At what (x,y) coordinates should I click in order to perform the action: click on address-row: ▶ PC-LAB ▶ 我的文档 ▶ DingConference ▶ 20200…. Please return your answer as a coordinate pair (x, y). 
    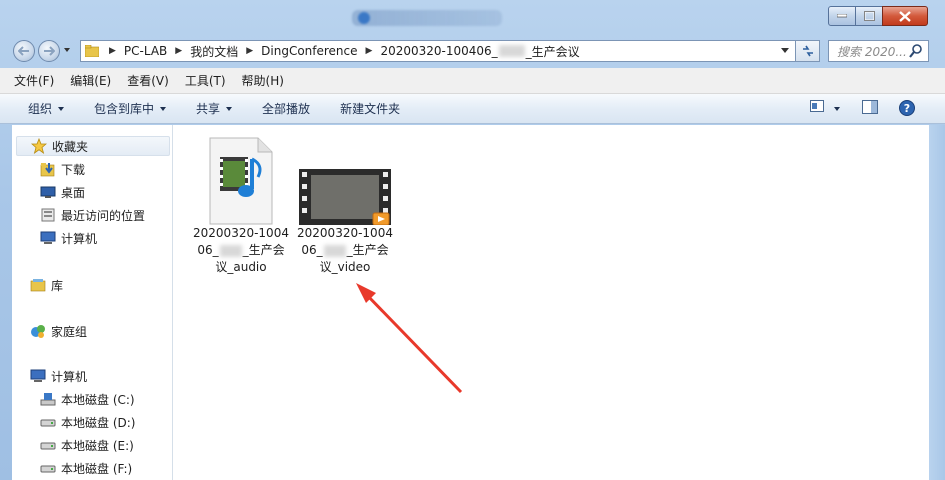
    Looking at the image, I should click on (472, 51).